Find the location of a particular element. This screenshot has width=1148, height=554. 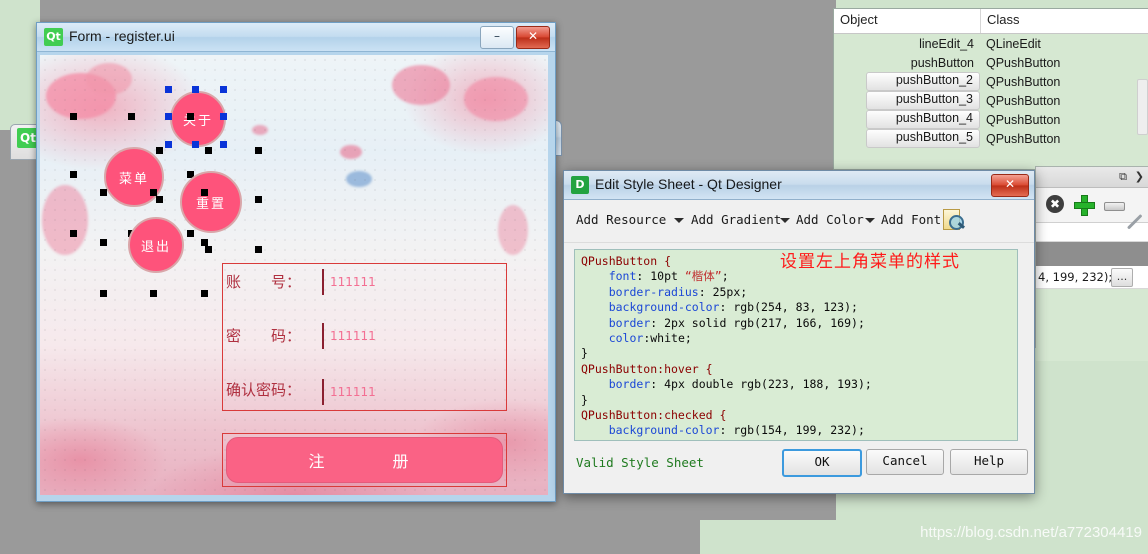

table-row: lineEdit_4 QLineEdit is located at coordinates (991, 43).